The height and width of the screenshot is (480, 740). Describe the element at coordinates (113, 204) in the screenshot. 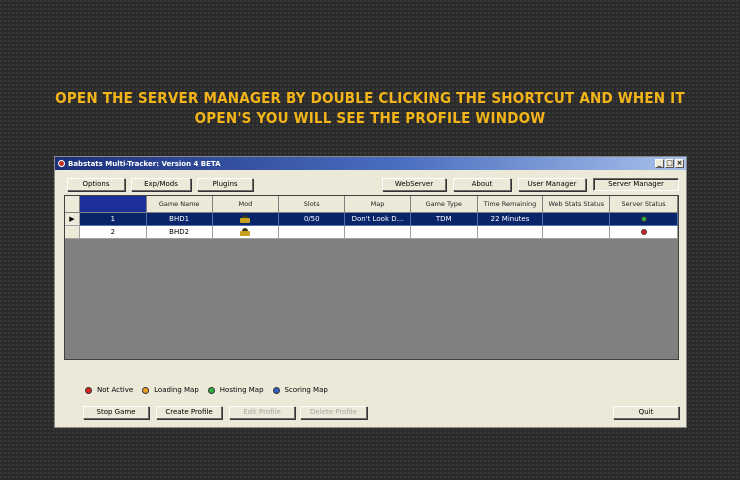

I see `column-header-id: ID` at that location.